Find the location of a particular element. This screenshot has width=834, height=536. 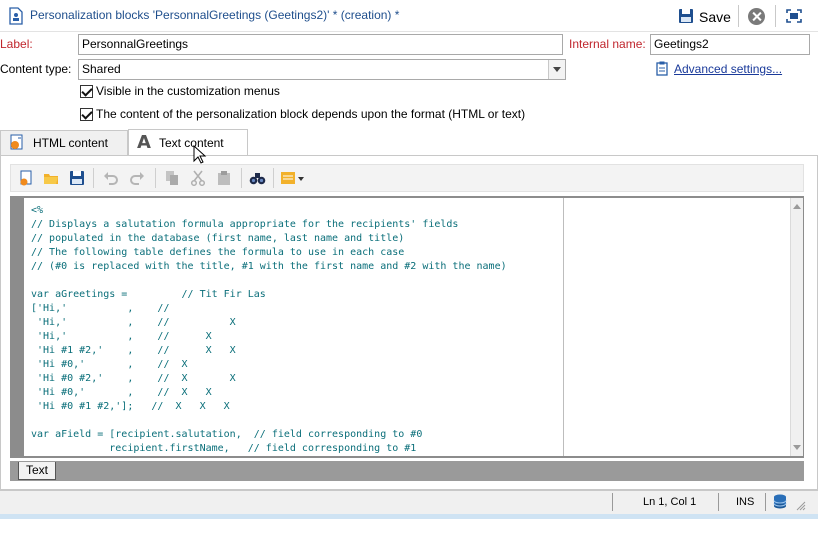

cursor-position: Ln 1, Col 1 is located at coordinates (670, 502).